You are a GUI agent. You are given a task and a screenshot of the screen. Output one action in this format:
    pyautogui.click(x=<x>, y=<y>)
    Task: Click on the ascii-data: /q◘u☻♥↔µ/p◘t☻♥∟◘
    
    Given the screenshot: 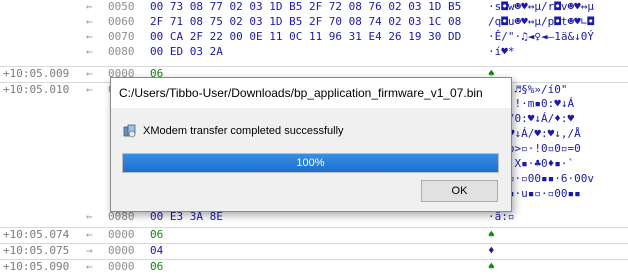 What is the action you would take?
    pyautogui.click(x=541, y=21)
    